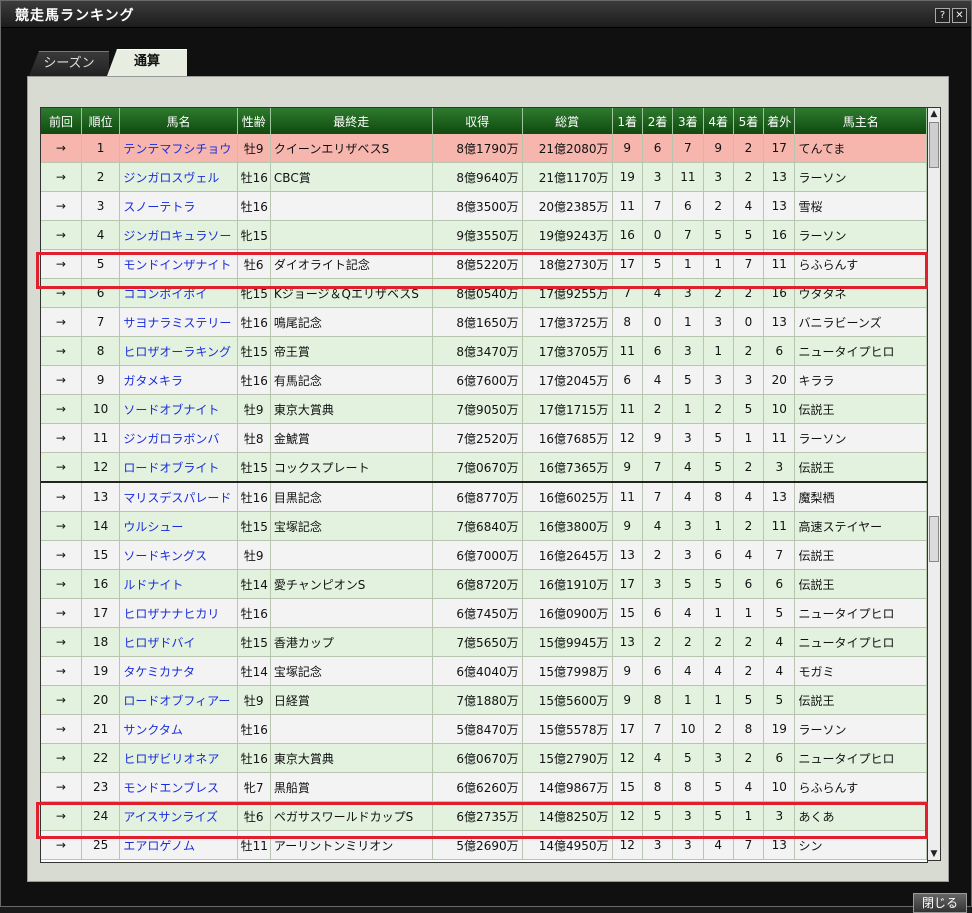 Image resolution: width=972 pixels, height=913 pixels. I want to click on table-cell: 2, so click(718, 206).